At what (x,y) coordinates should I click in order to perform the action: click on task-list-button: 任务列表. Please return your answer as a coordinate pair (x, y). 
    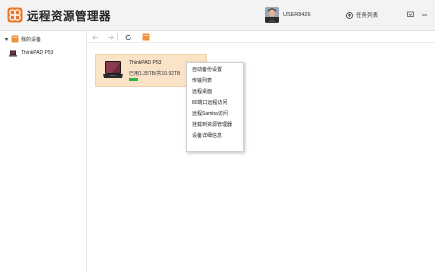
    Looking at the image, I should click on (362, 15).